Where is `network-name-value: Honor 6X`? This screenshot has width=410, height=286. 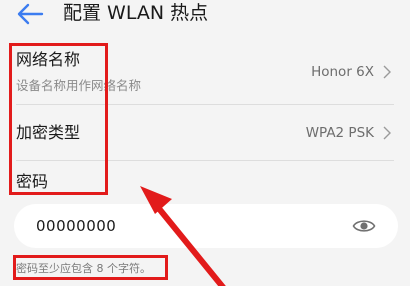 network-name-value: Honor 6X is located at coordinates (342, 72).